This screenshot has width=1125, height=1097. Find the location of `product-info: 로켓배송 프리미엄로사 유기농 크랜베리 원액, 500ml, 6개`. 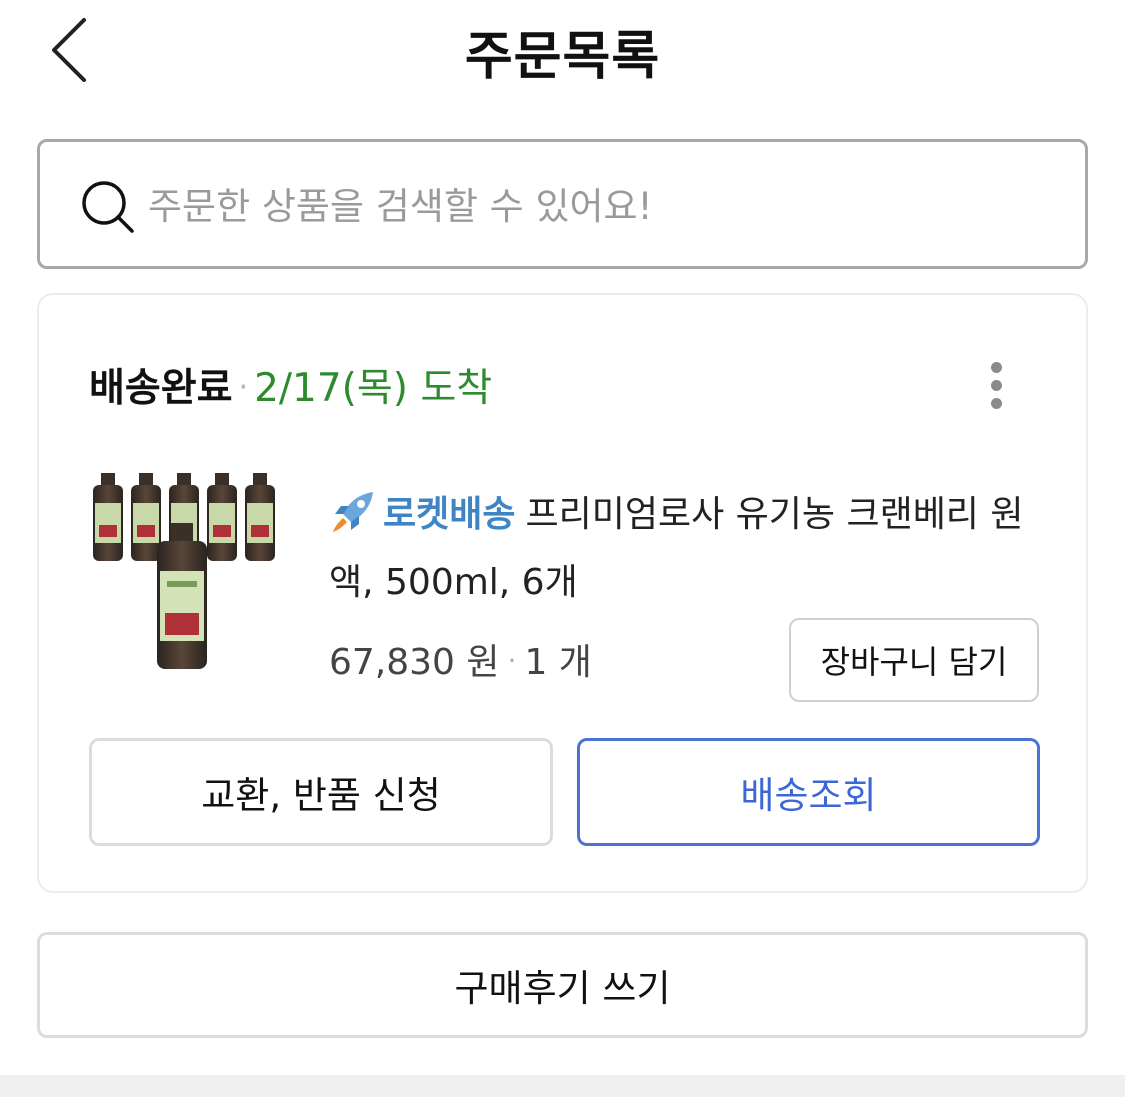

product-info: 로켓배송 프리미엄로사 유기농 크랜베리 원액, 500ml, 6개 is located at coordinates (679, 549).